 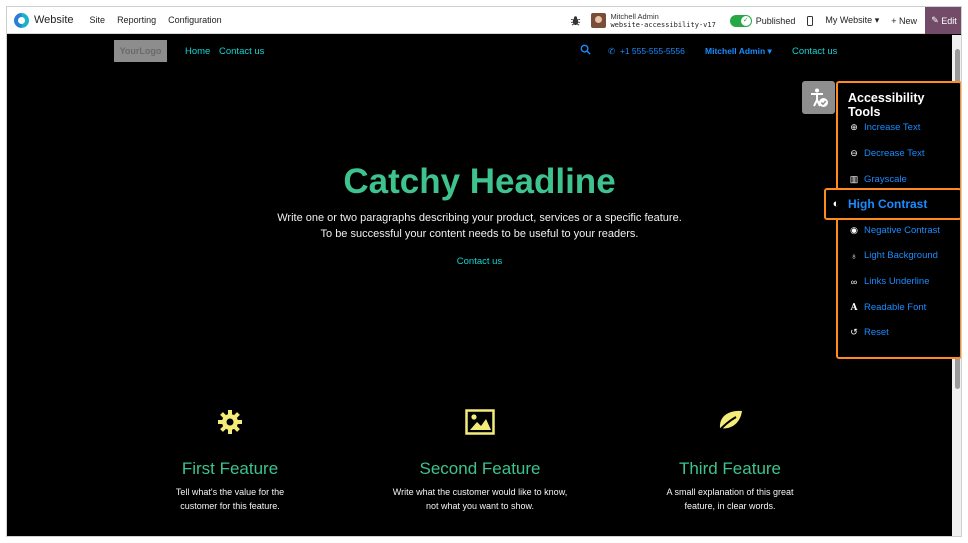 I want to click on accessibility-toggle-button, so click(x=818, y=97).